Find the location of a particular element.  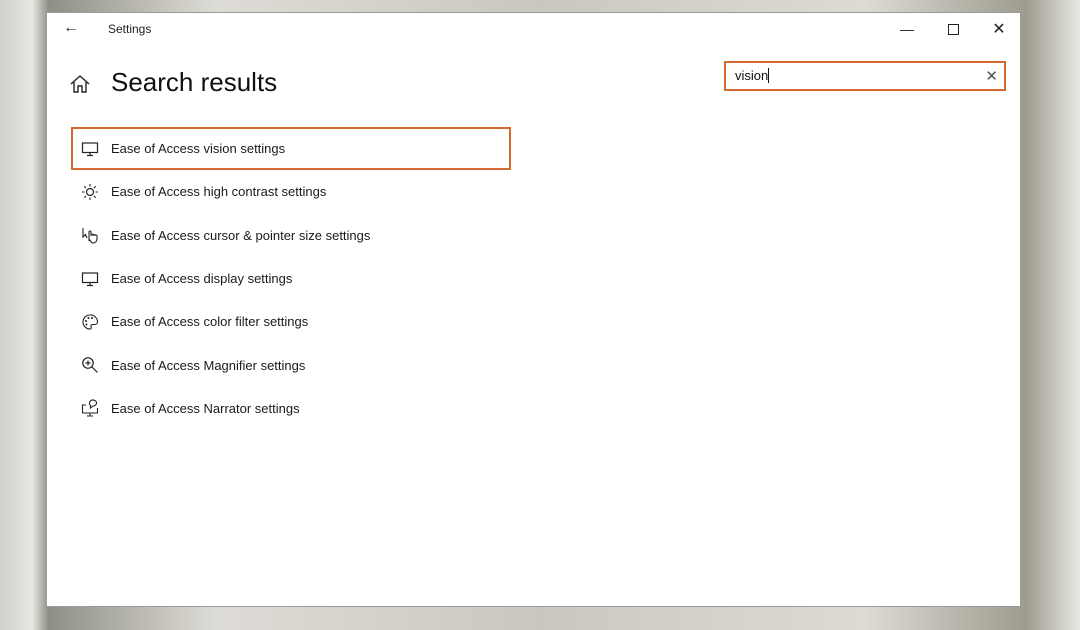

result-magnifier-settings: Ease of Access Magnifier settings is located at coordinates (291, 364).